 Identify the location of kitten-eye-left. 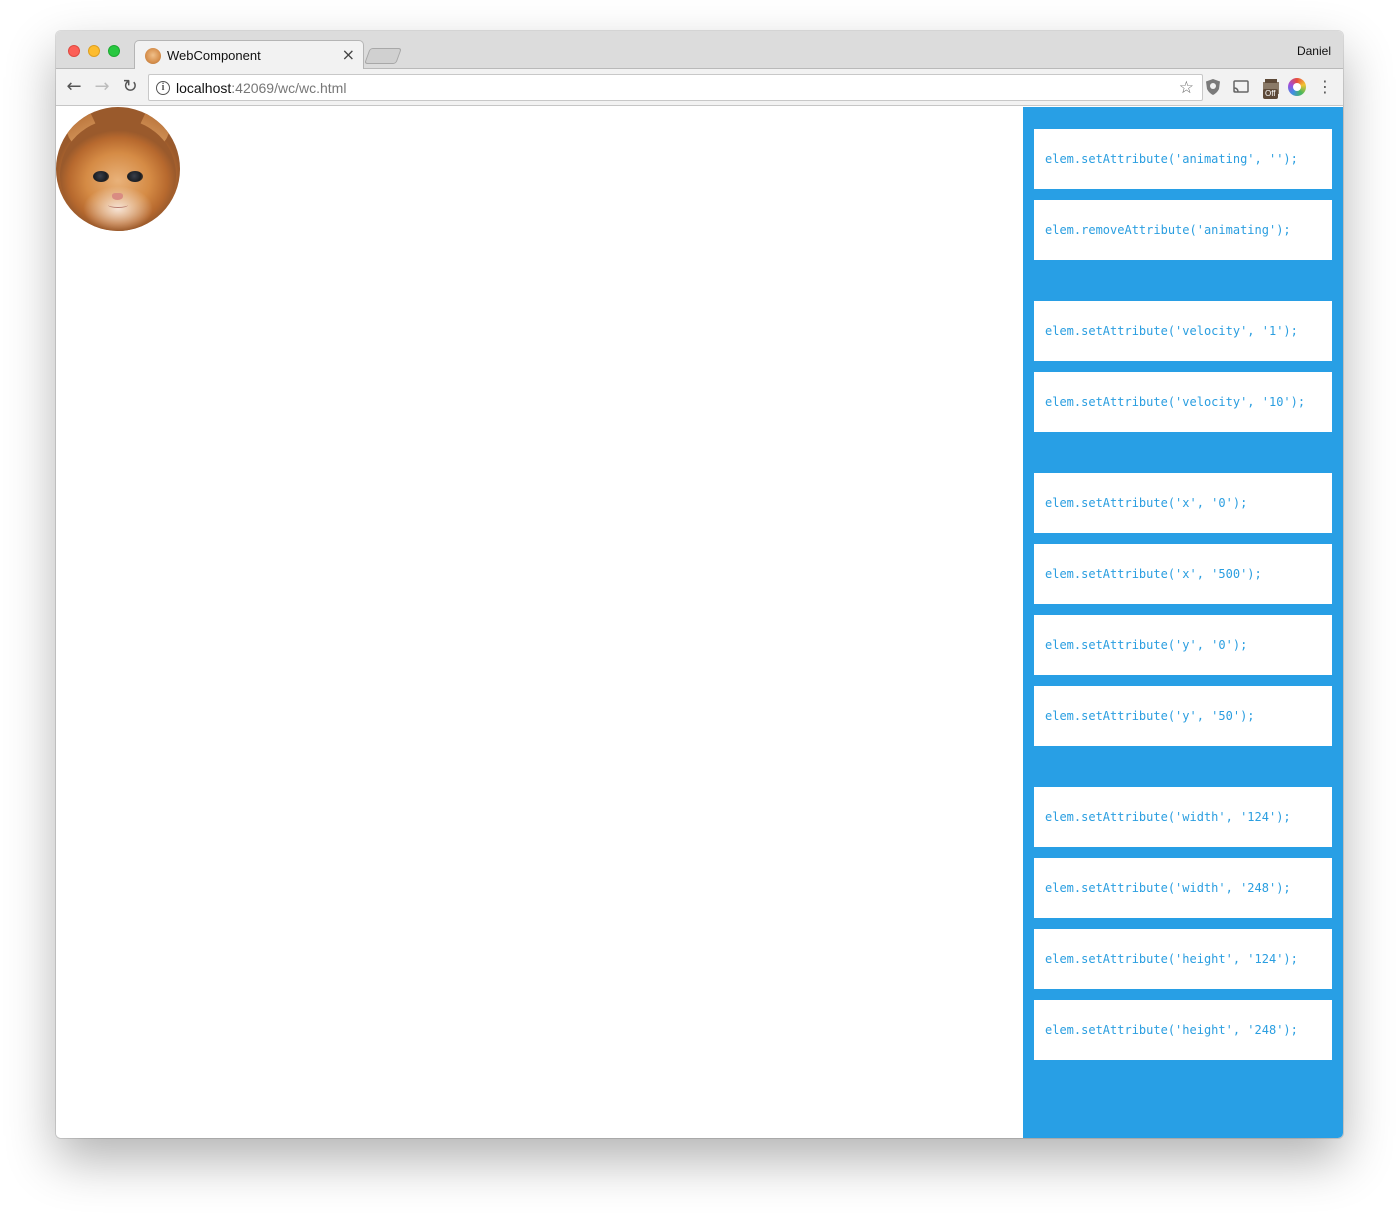
(101, 176).